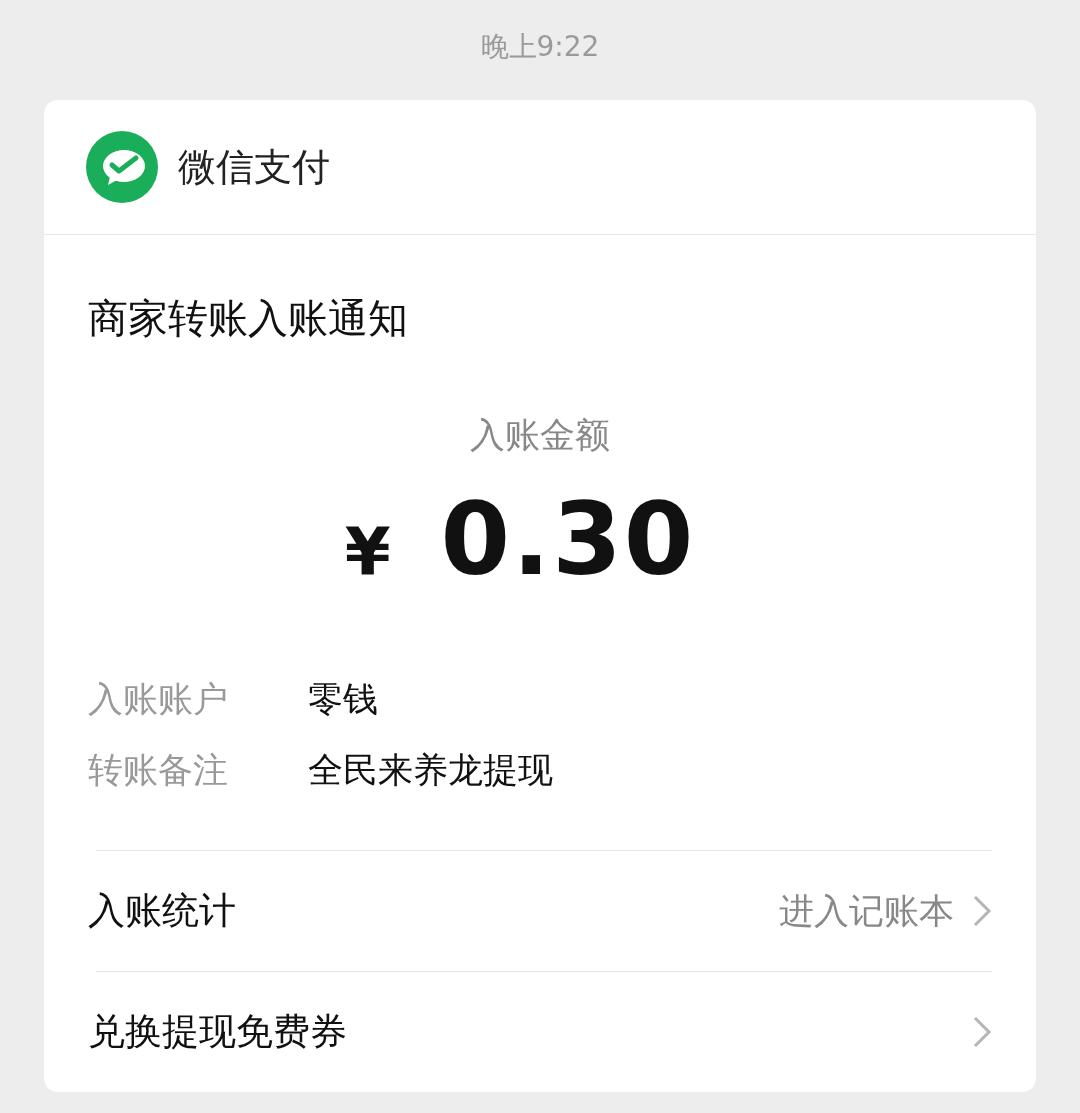 Image resolution: width=1080 pixels, height=1113 pixels. What do you see at coordinates (367, 551) in the screenshot?
I see `currency-symbol: ¥` at bounding box center [367, 551].